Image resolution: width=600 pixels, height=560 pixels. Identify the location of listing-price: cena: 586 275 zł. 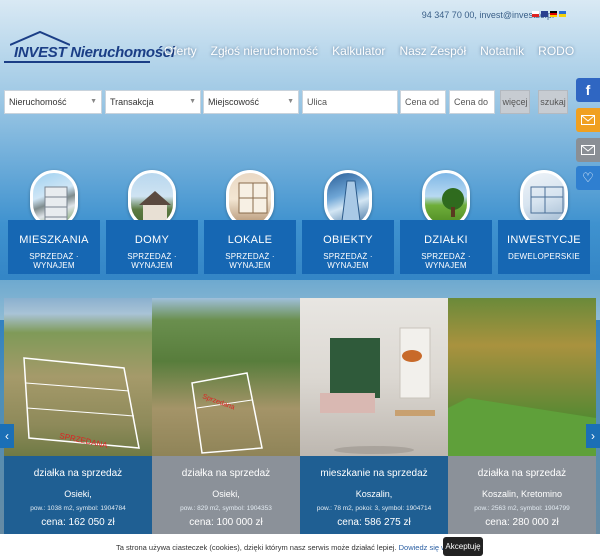
(374, 522).